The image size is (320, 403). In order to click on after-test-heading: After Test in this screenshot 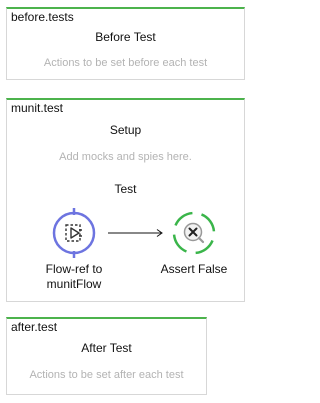, I will do `click(106, 348)`.